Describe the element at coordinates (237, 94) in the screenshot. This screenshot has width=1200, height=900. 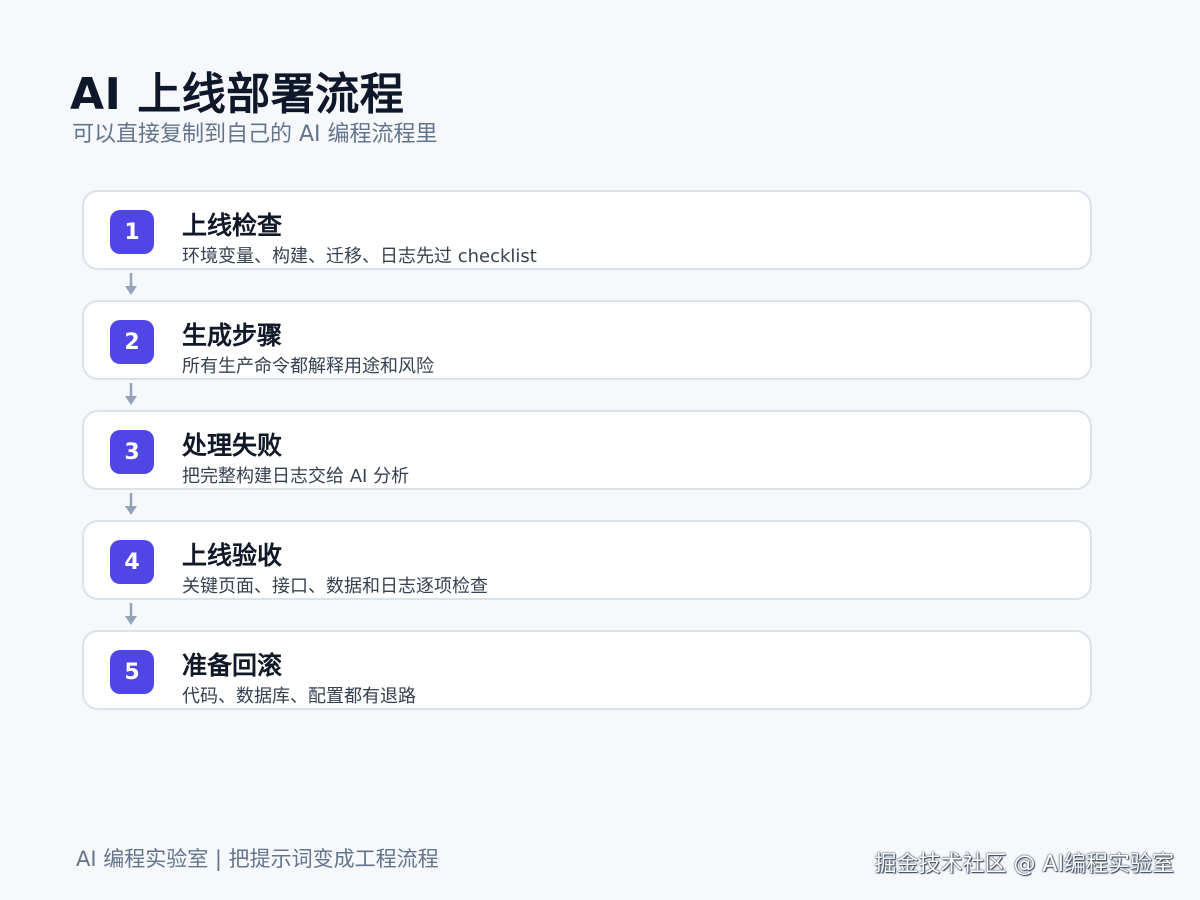
I see `page-title: AI 上线部署流程` at that location.